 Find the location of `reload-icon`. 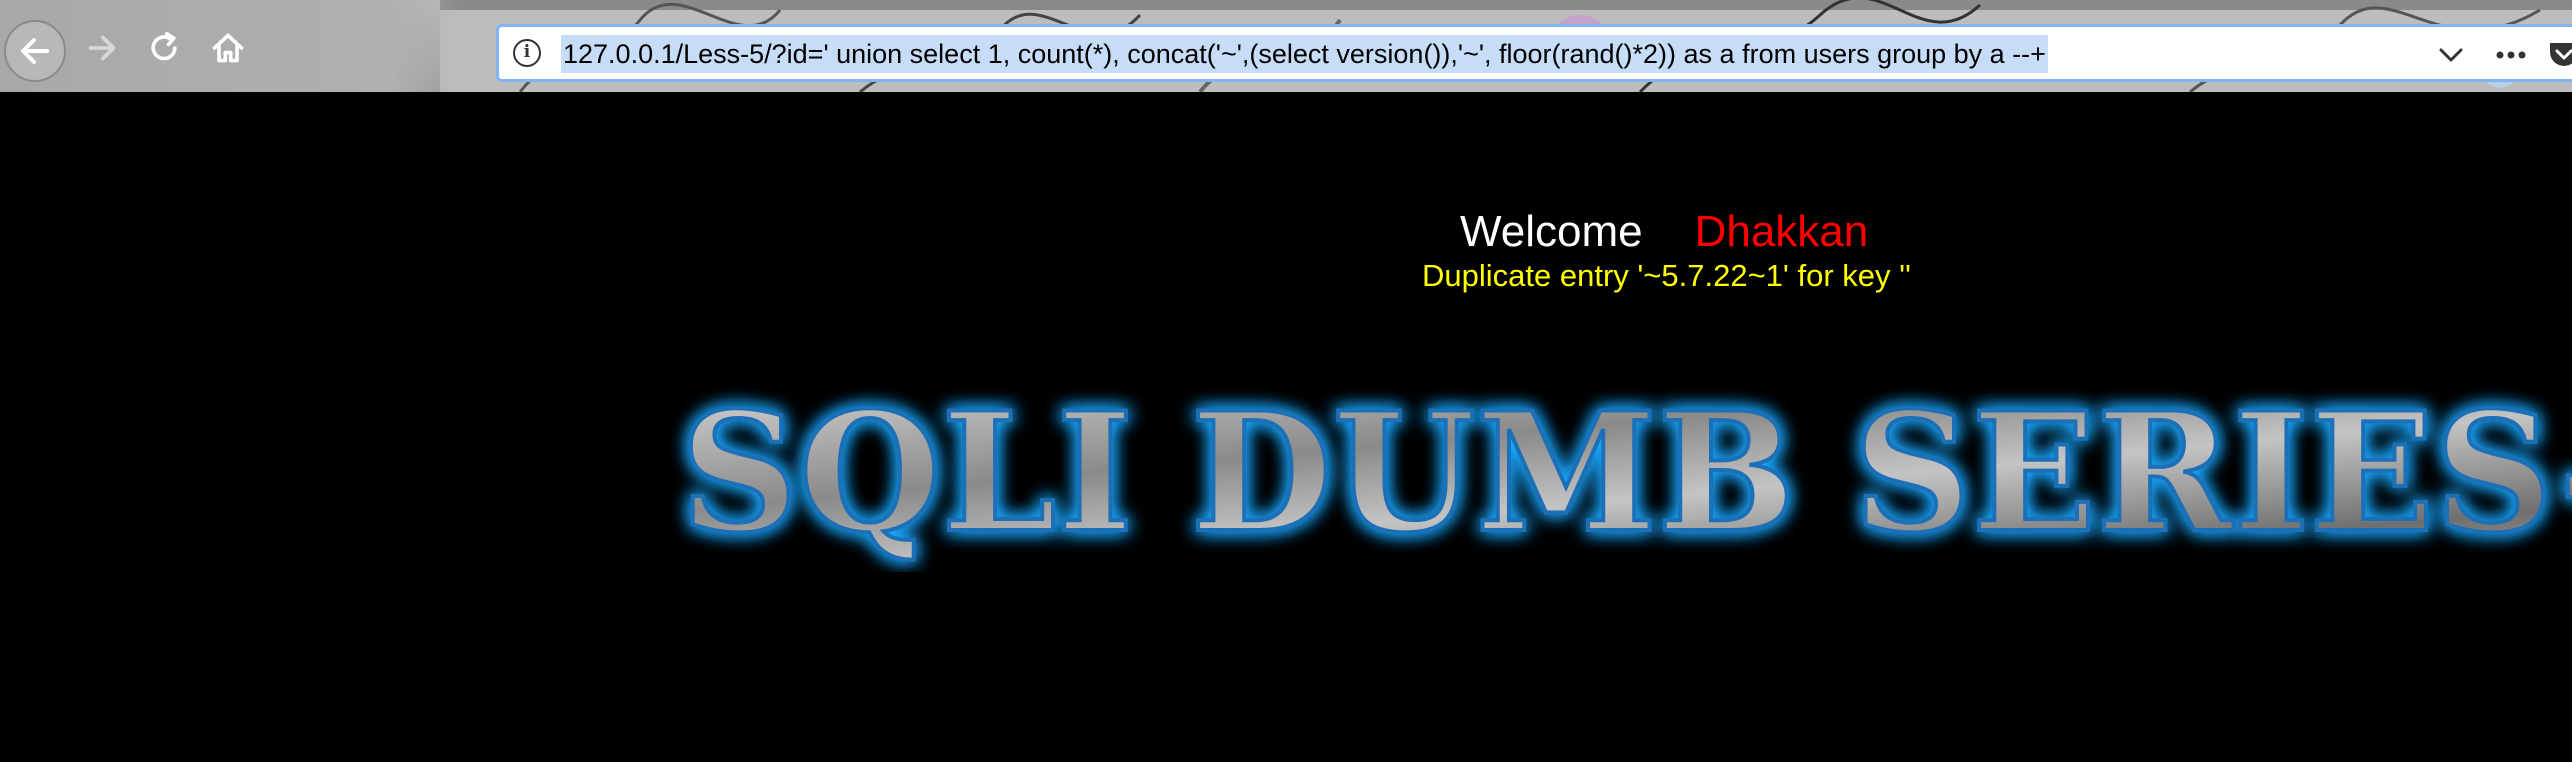

reload-icon is located at coordinates (164, 46).